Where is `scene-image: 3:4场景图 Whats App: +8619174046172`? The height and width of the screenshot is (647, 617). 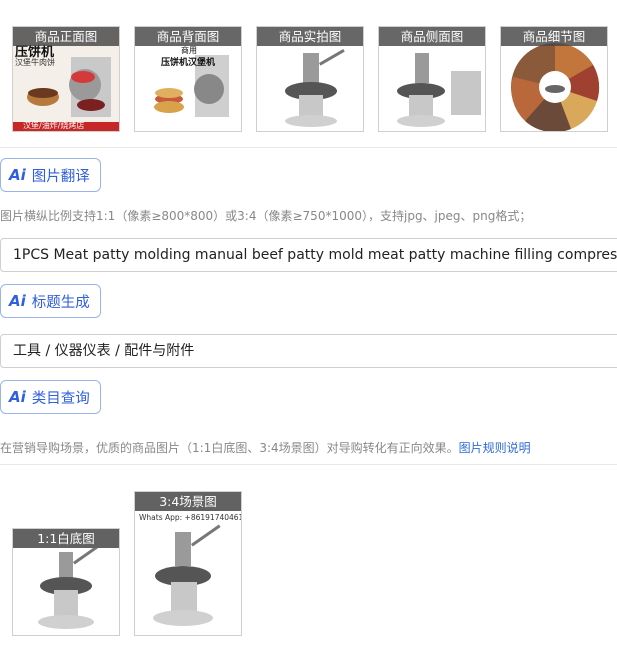 scene-image: 3:4场景图 Whats App: +8619174046172 is located at coordinates (188, 563).